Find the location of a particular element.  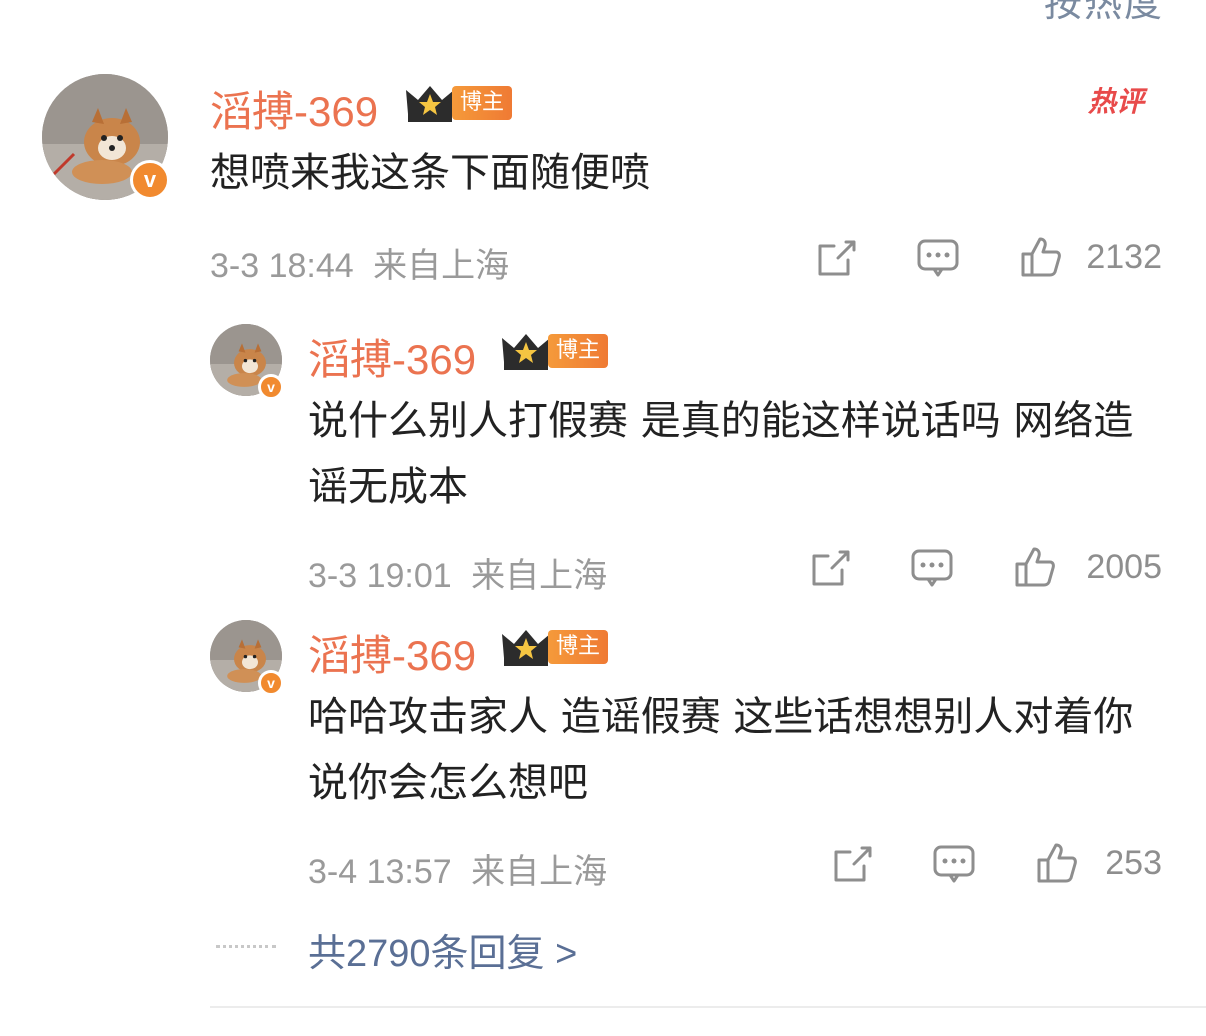

hot-comment-tag: 热评 is located at coordinates (1116, 101).